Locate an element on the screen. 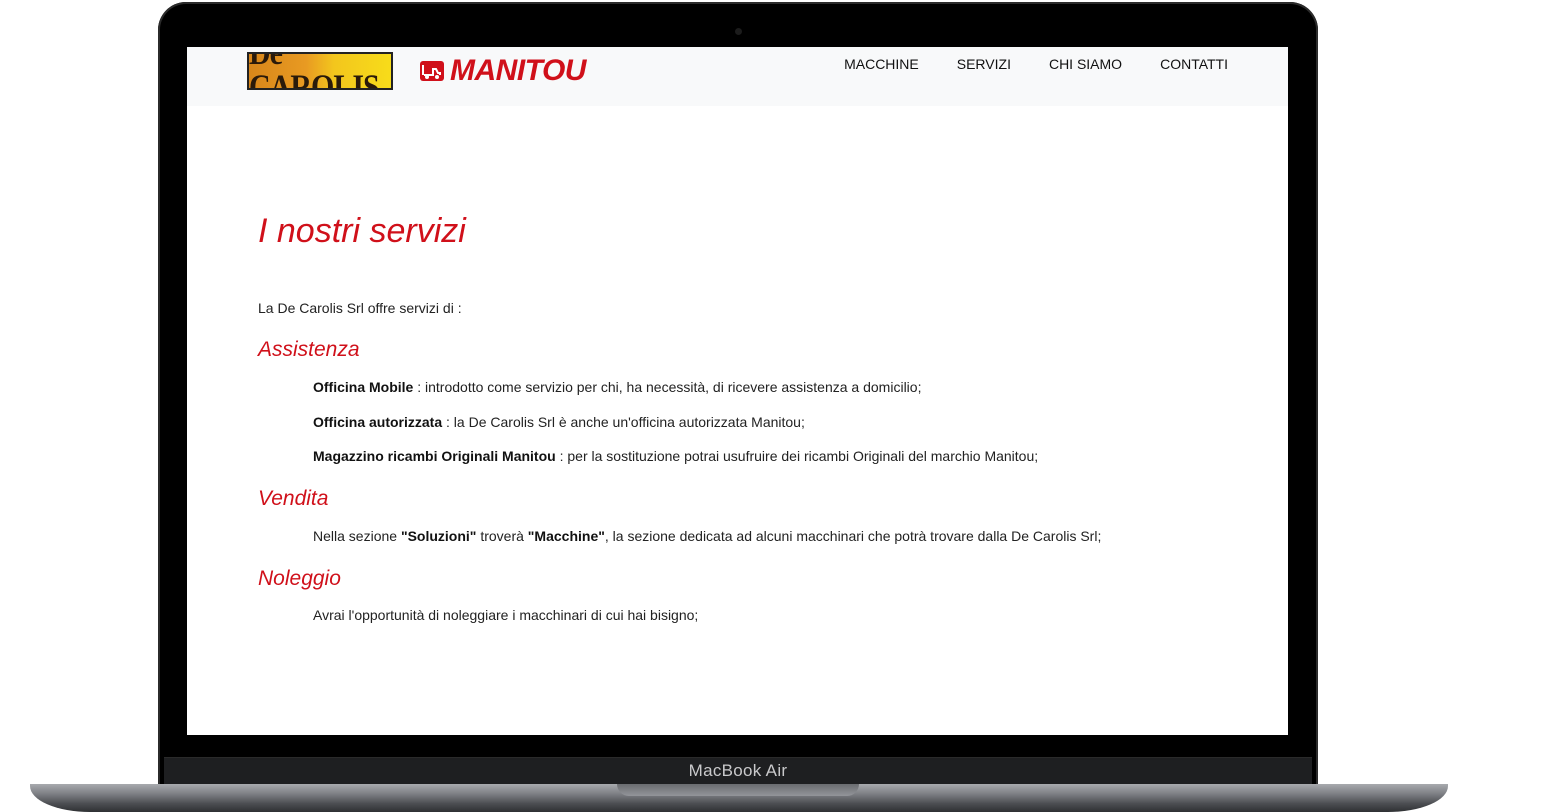 The image size is (1541, 812). main-nav: MACCHINE SERVIZI CHI SIAMO CONTATTI is located at coordinates (1017, 64).